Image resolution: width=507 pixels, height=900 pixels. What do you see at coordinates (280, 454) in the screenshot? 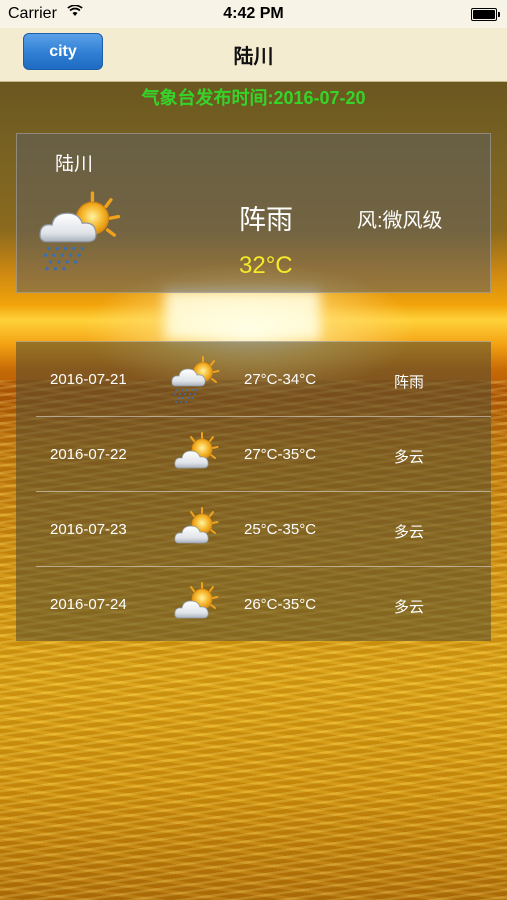
I see `forecast-temp-range: 27°C-35°C` at bounding box center [280, 454].